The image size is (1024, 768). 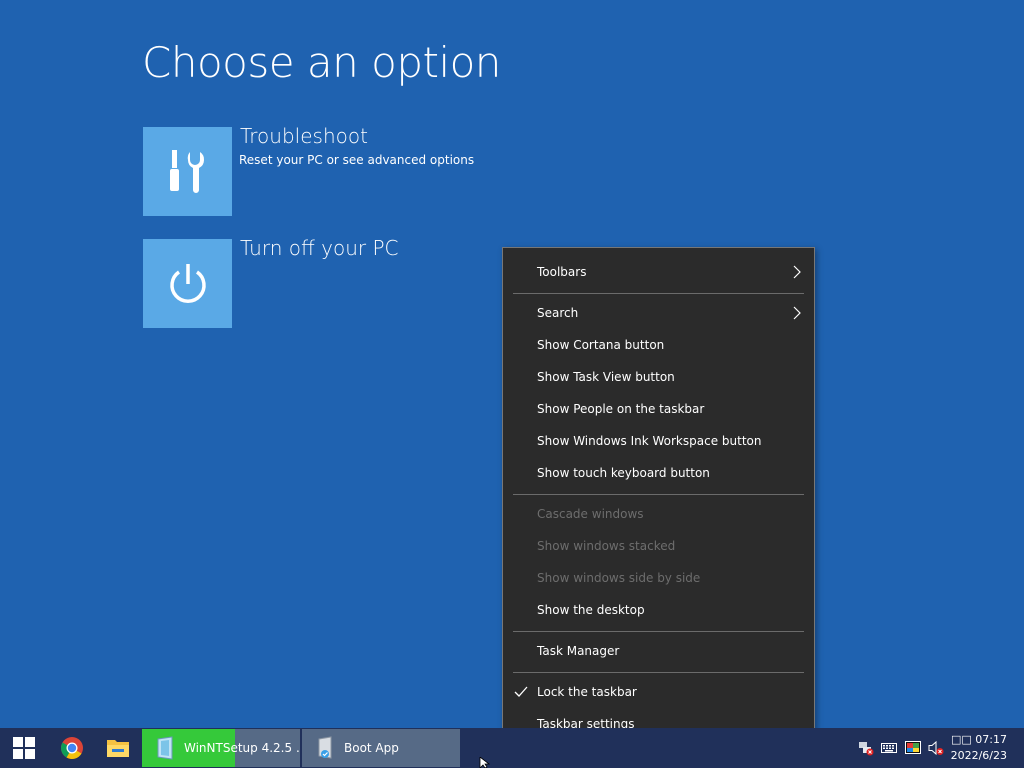 I want to click on menu-item-label: Cascade windows, so click(x=590, y=514).